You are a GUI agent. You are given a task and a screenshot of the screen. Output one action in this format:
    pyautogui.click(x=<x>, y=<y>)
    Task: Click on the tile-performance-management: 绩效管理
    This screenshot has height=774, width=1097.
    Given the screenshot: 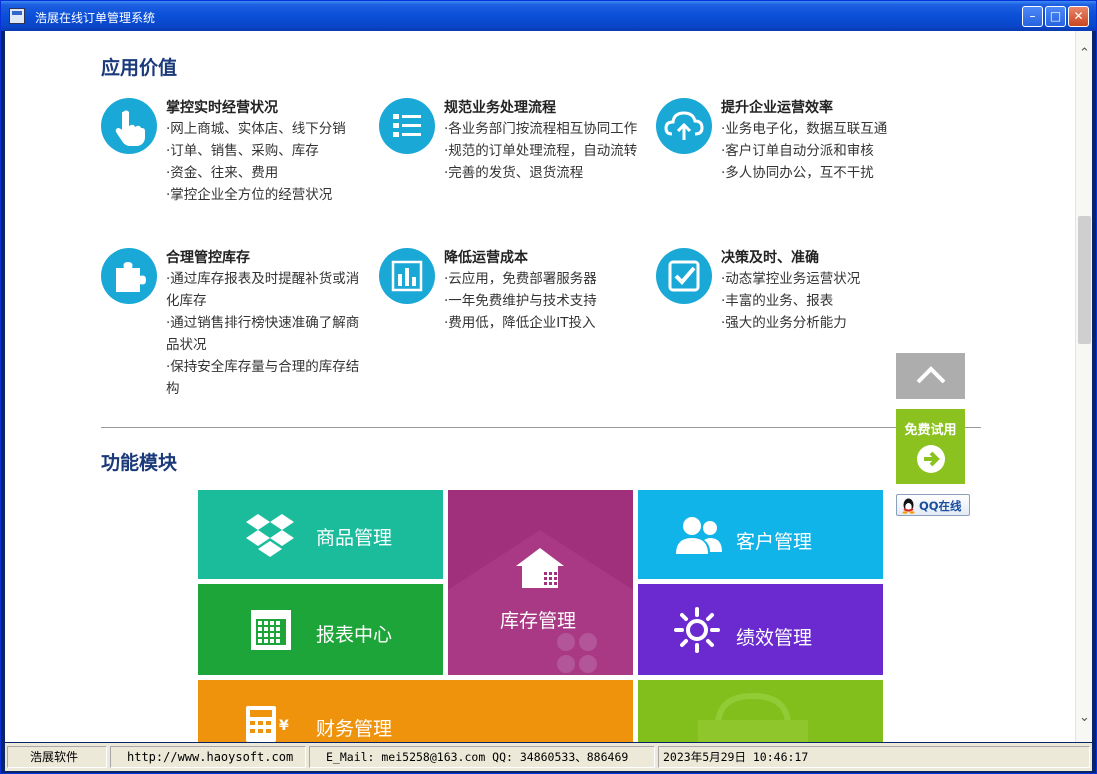 What is the action you would take?
    pyautogui.click(x=760, y=629)
    